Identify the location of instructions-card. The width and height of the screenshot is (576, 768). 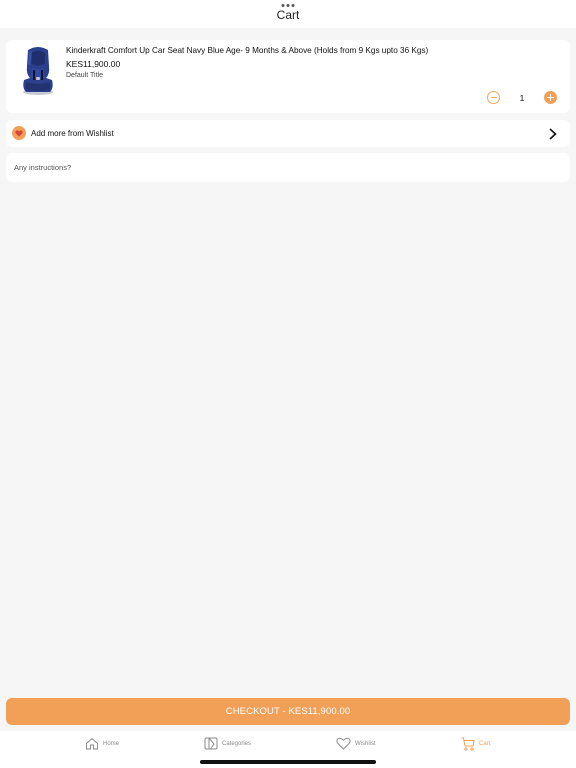
(288, 167).